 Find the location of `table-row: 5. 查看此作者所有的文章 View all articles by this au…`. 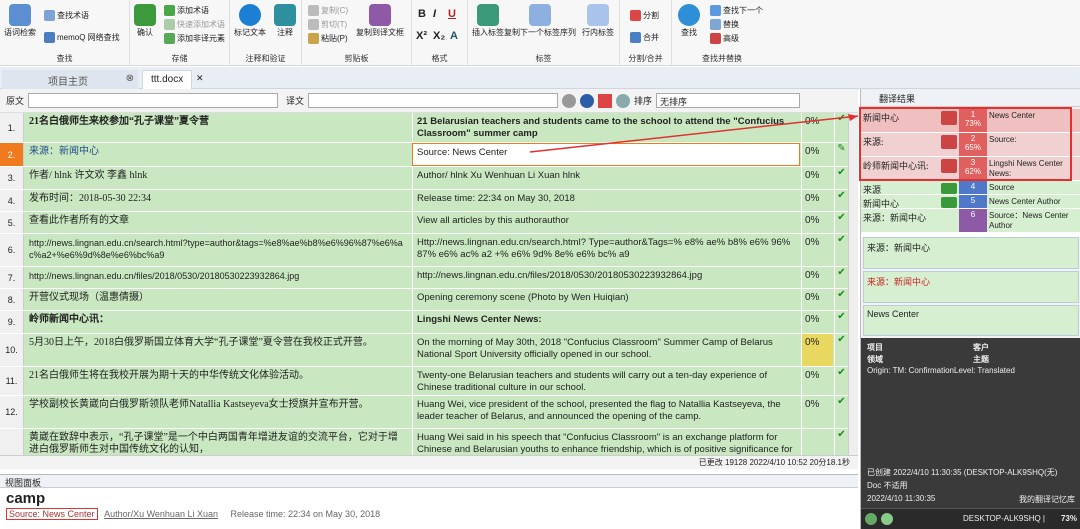

table-row: 5. 查看此作者所有的文章 View all articles by this au… is located at coordinates (424, 223).